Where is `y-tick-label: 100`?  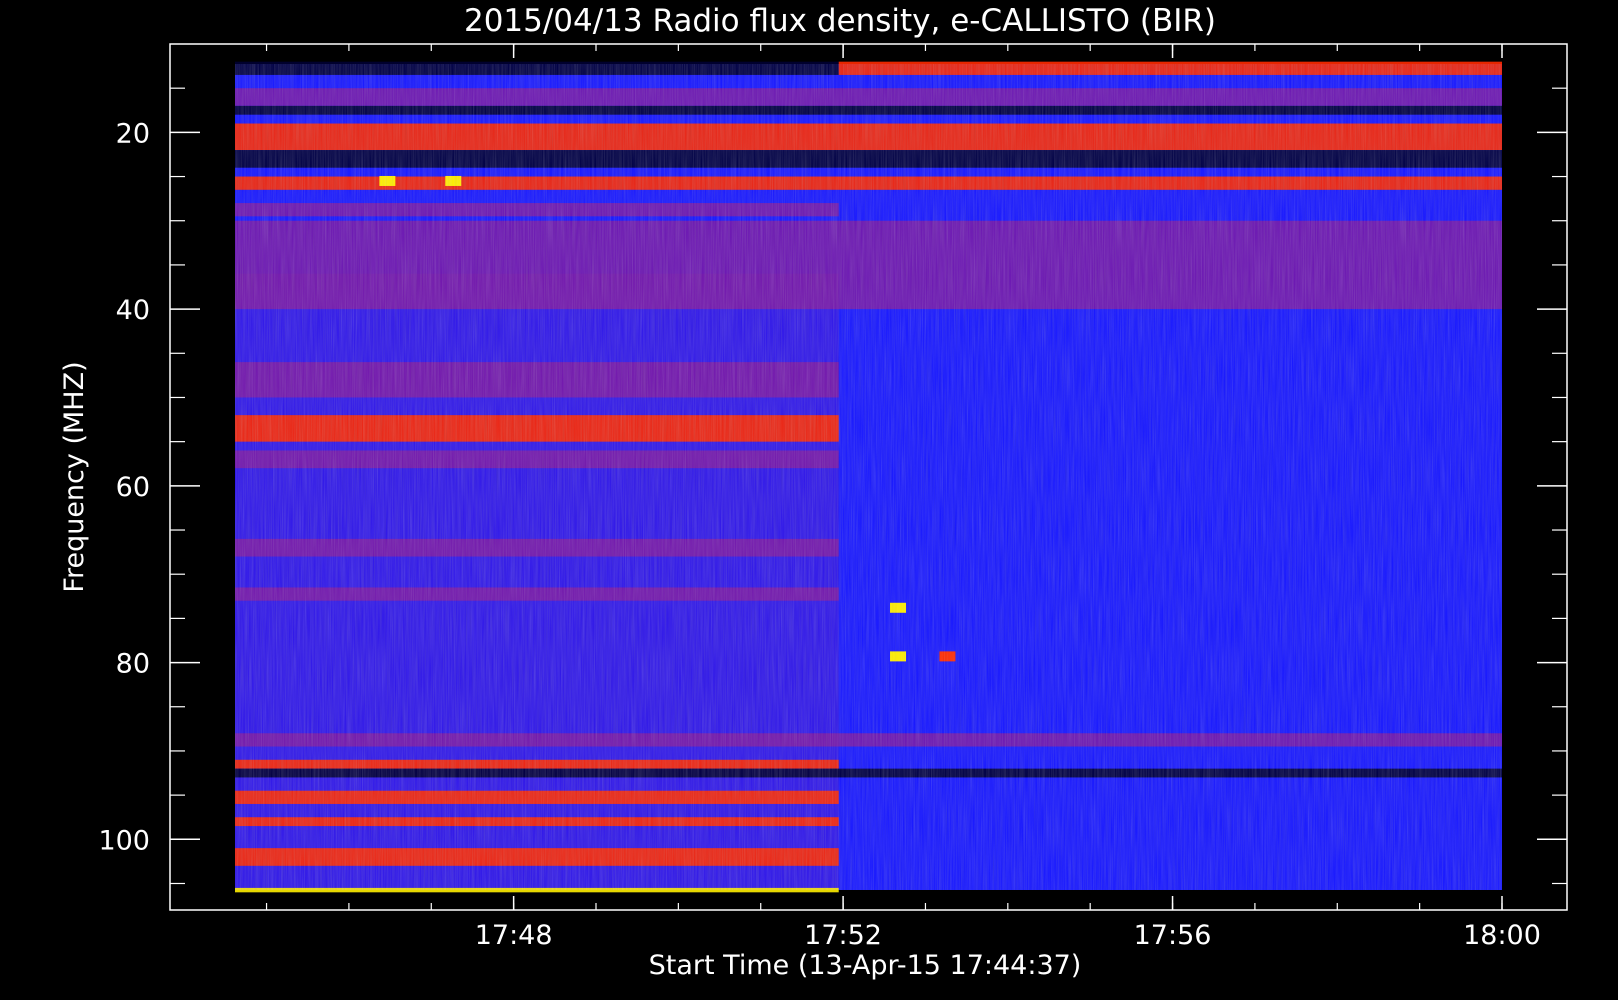 y-tick-label: 100 is located at coordinates (124, 840).